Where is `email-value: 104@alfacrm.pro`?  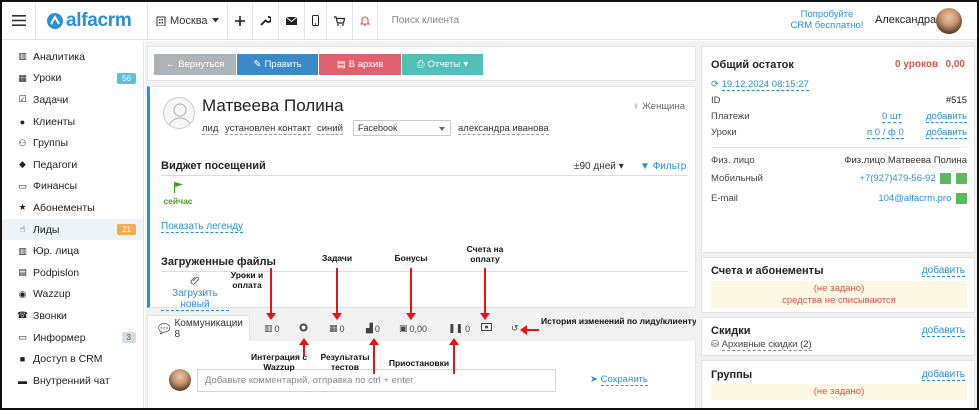
email-value: 104@alfacrm.pro is located at coordinates (922, 198).